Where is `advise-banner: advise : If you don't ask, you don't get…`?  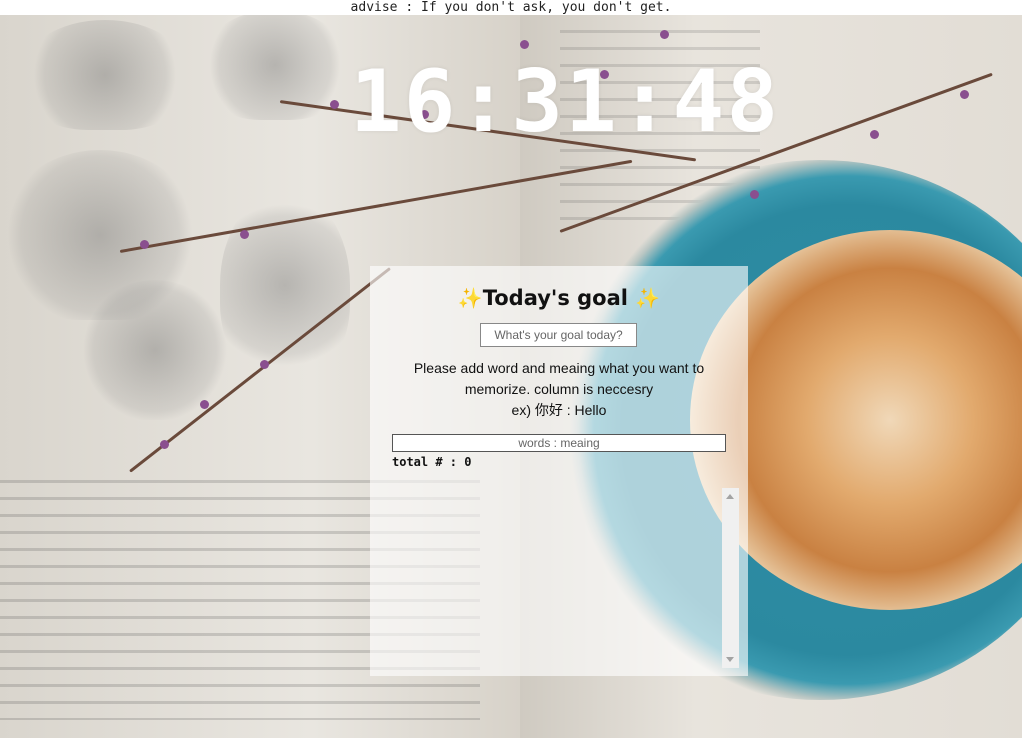 advise-banner: advise : If you don't ask, you don't get… is located at coordinates (511, 7).